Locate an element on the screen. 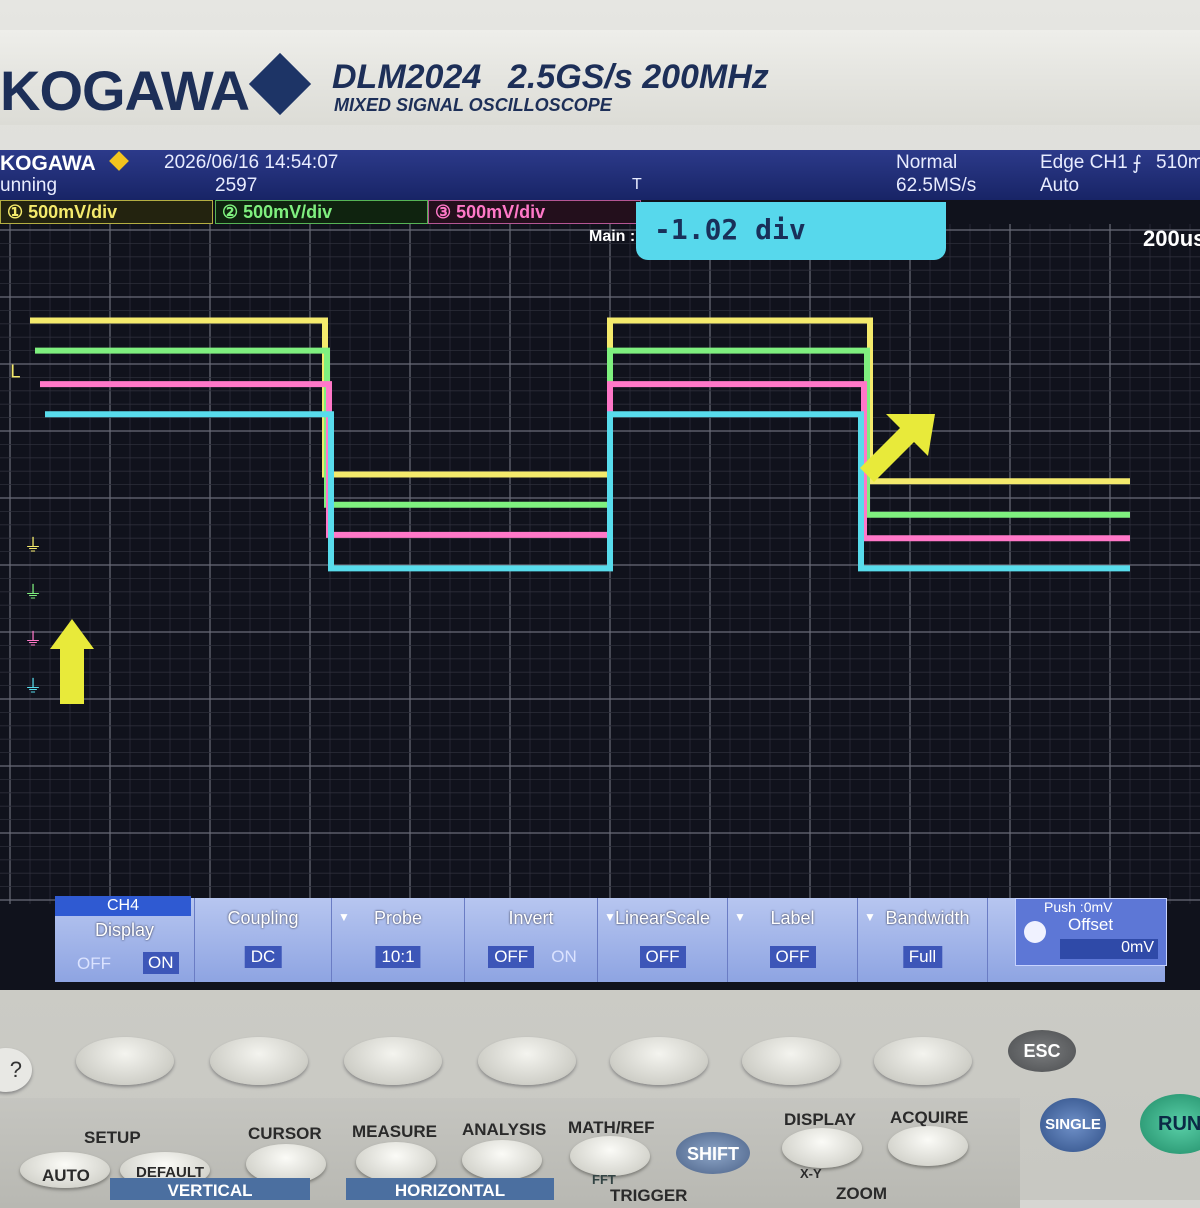 The image size is (1200, 1208). datetime: 2026/06/16 14:54:07 is located at coordinates (251, 162).